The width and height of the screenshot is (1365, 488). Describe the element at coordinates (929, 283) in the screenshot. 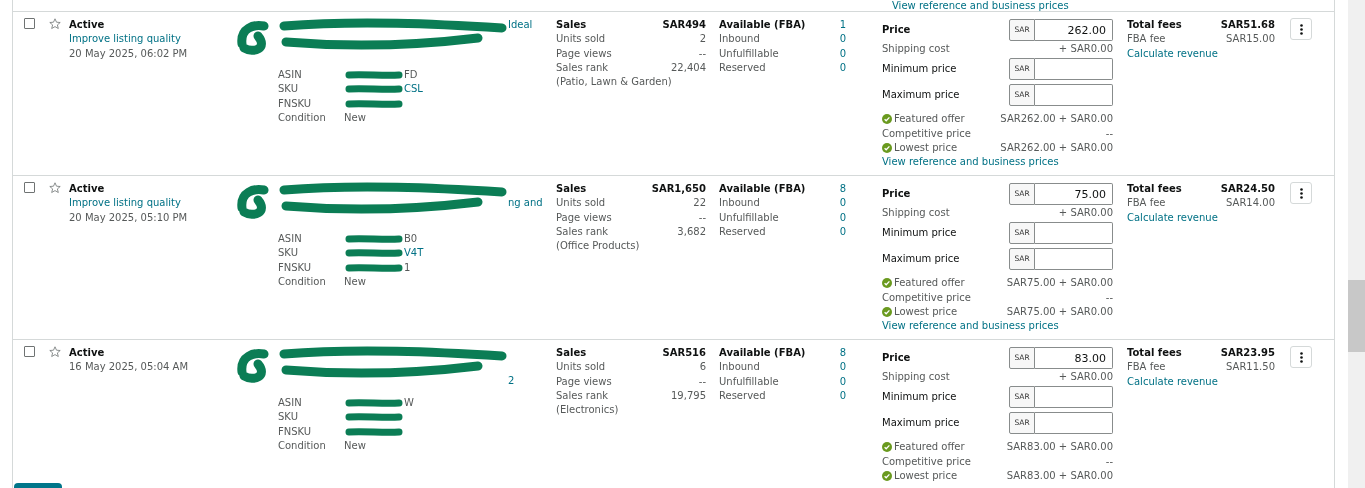

I see `offer-label: Featured offer` at that location.